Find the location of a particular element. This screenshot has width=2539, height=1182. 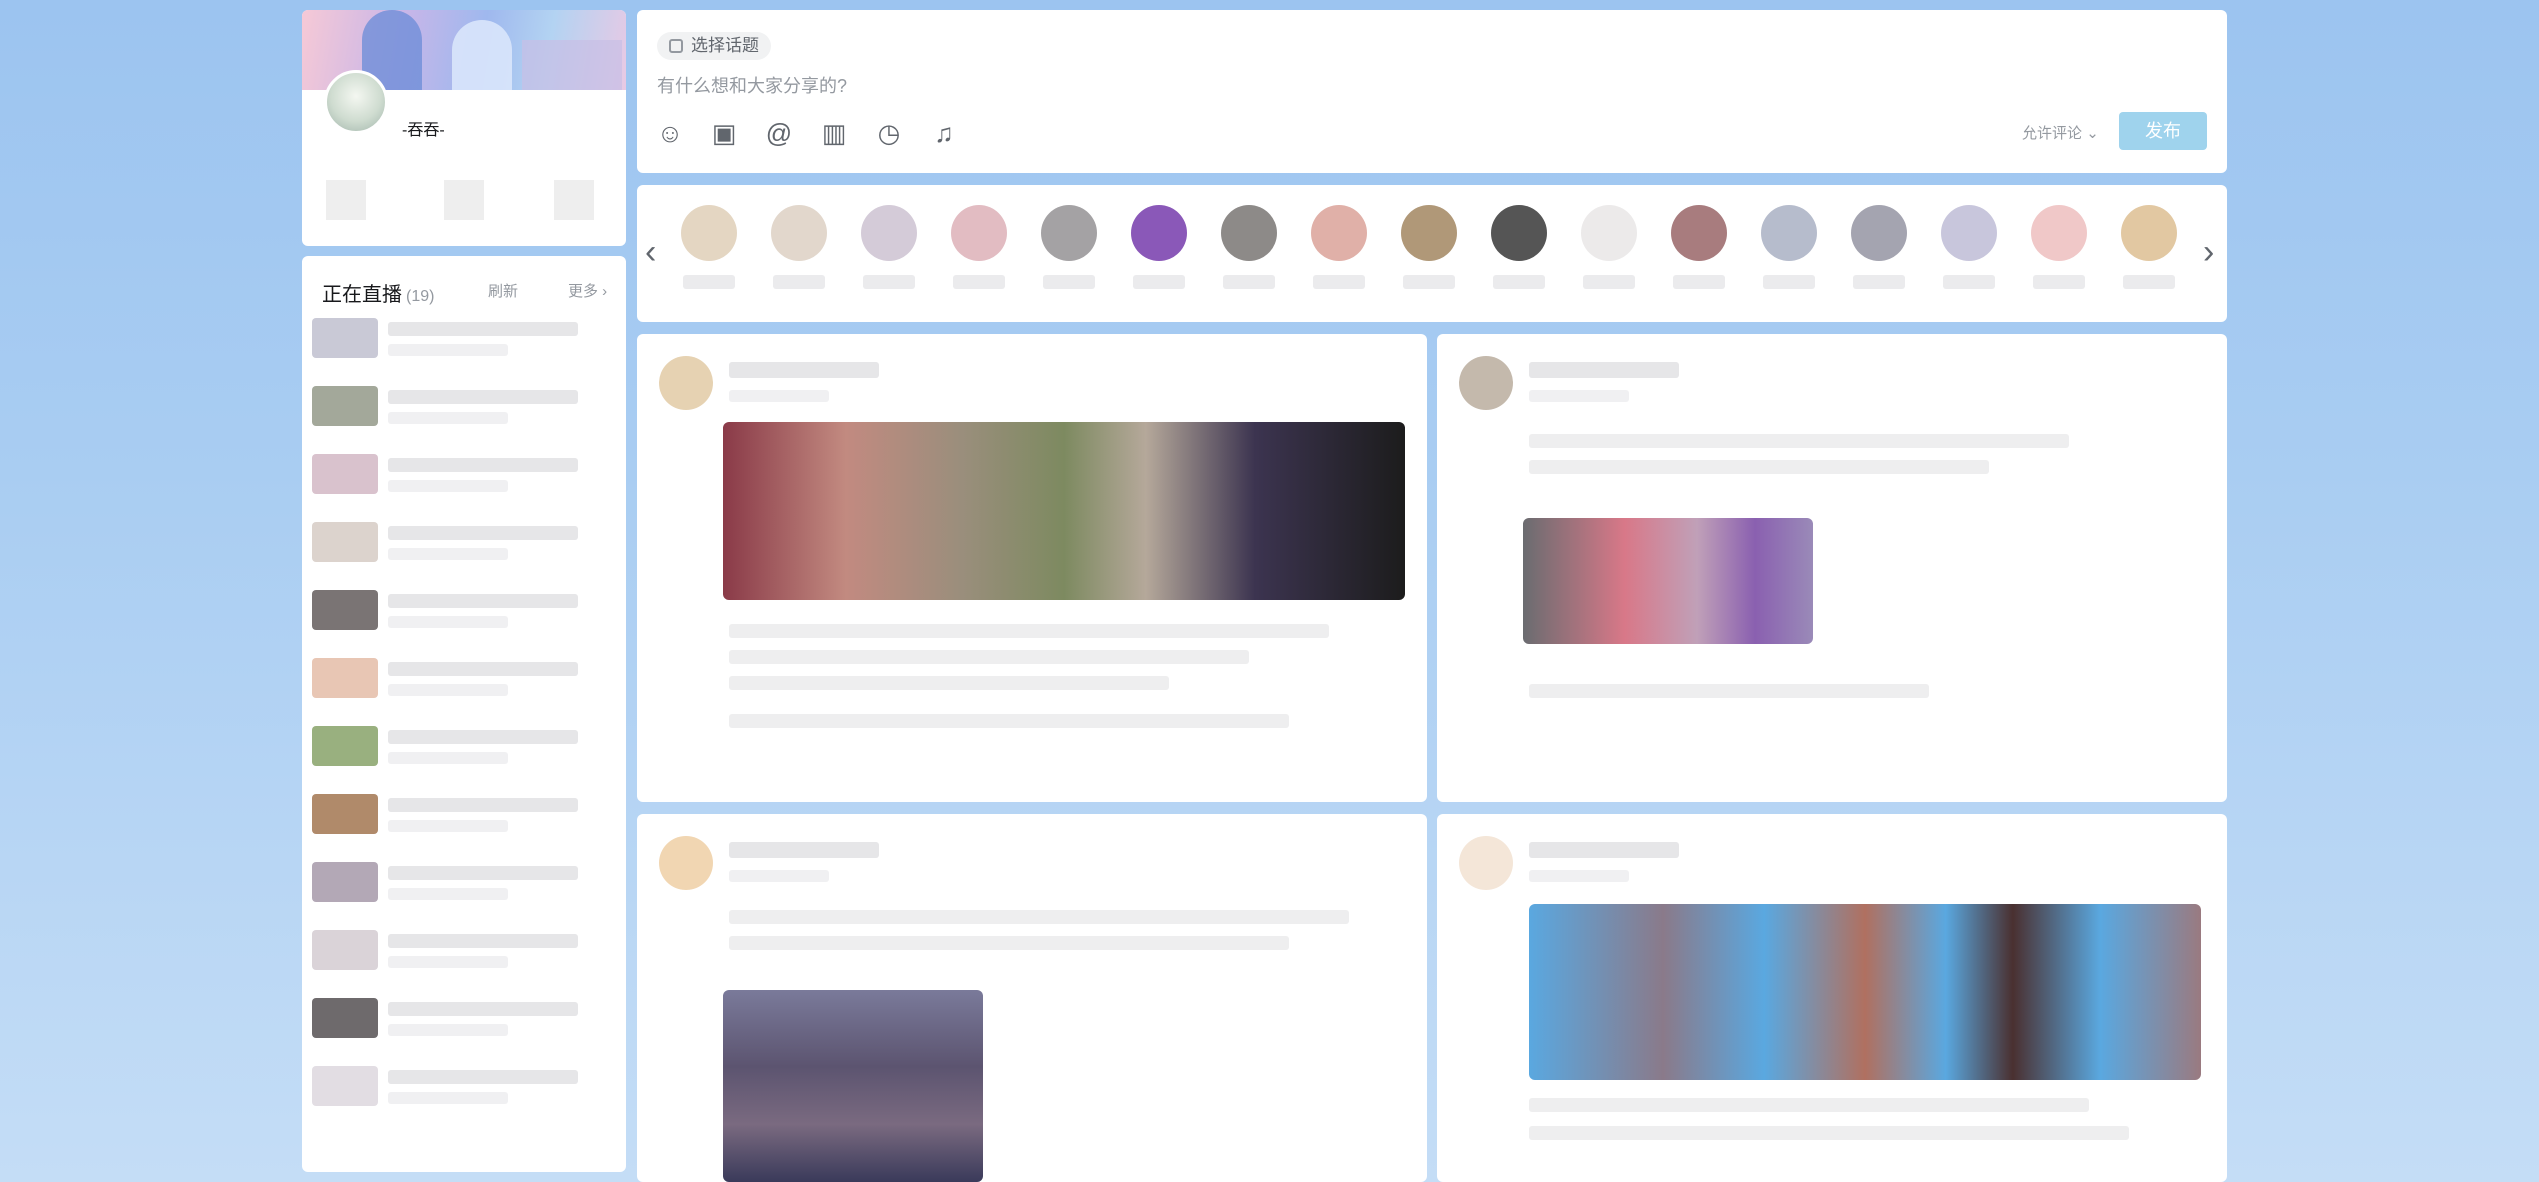

live-more-link: 更多 › is located at coordinates (587, 290).